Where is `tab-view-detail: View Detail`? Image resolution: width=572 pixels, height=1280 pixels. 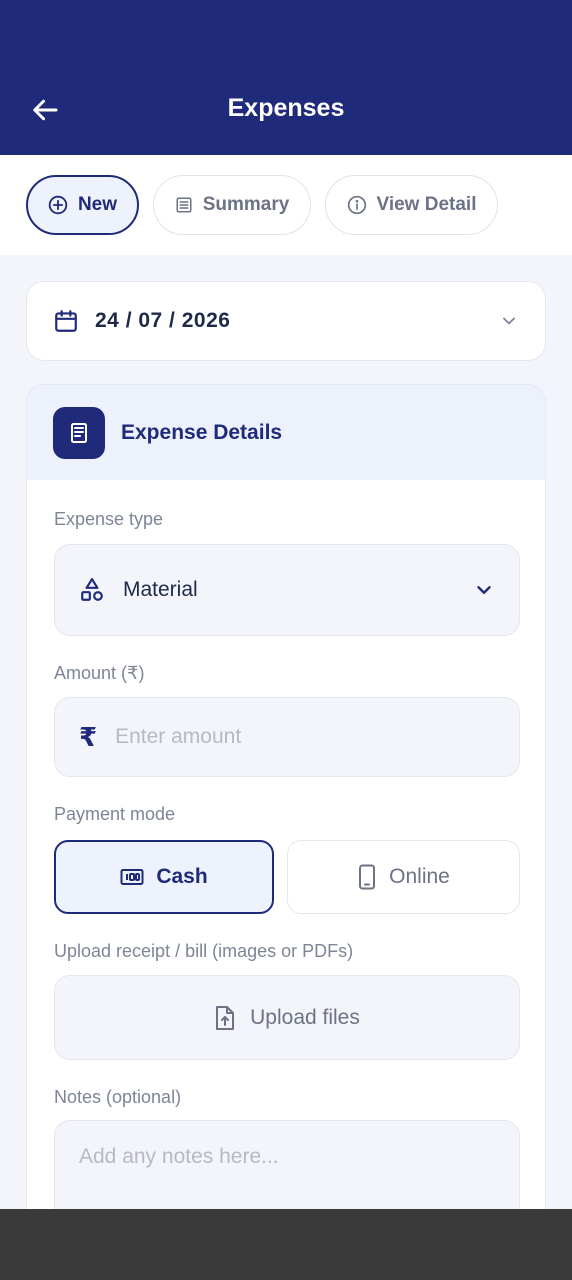
tab-view-detail: View Detail is located at coordinates (411, 205).